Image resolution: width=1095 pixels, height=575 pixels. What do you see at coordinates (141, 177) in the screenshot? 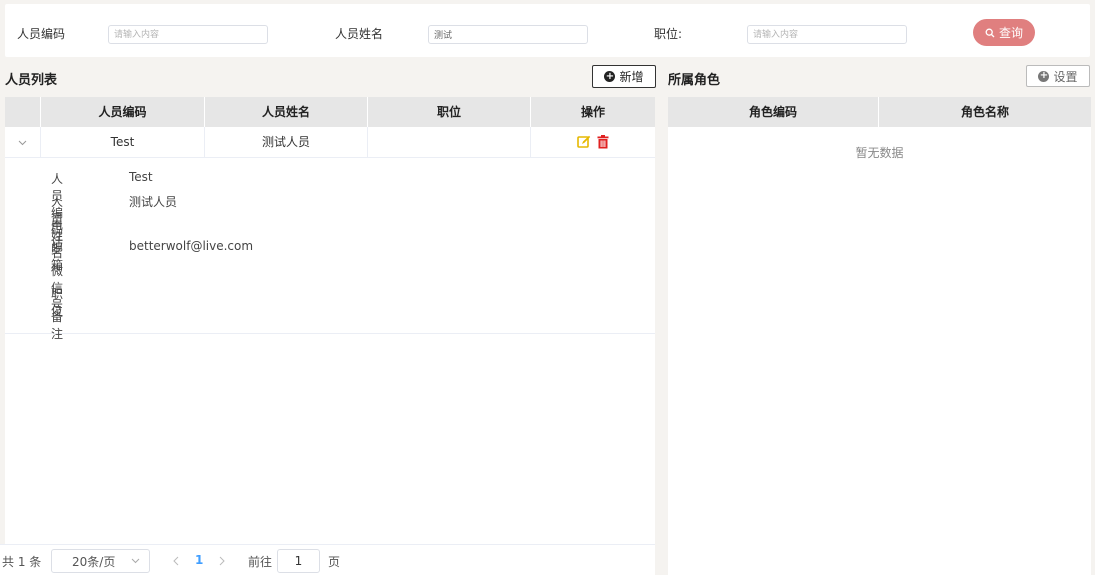
I see `detail-value: Test` at bounding box center [141, 177].